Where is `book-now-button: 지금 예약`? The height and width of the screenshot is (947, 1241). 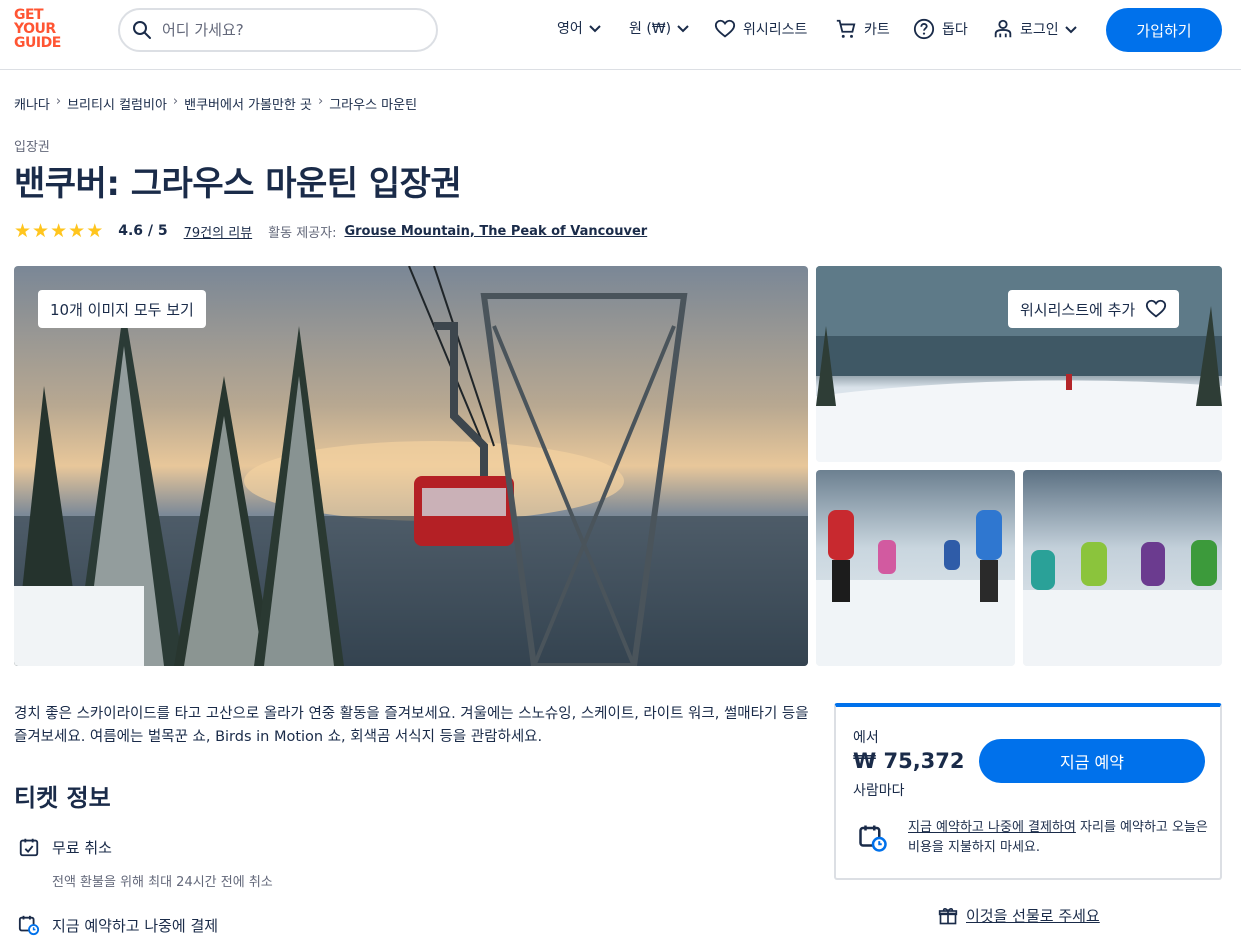
book-now-button: 지금 예약 is located at coordinates (1092, 761).